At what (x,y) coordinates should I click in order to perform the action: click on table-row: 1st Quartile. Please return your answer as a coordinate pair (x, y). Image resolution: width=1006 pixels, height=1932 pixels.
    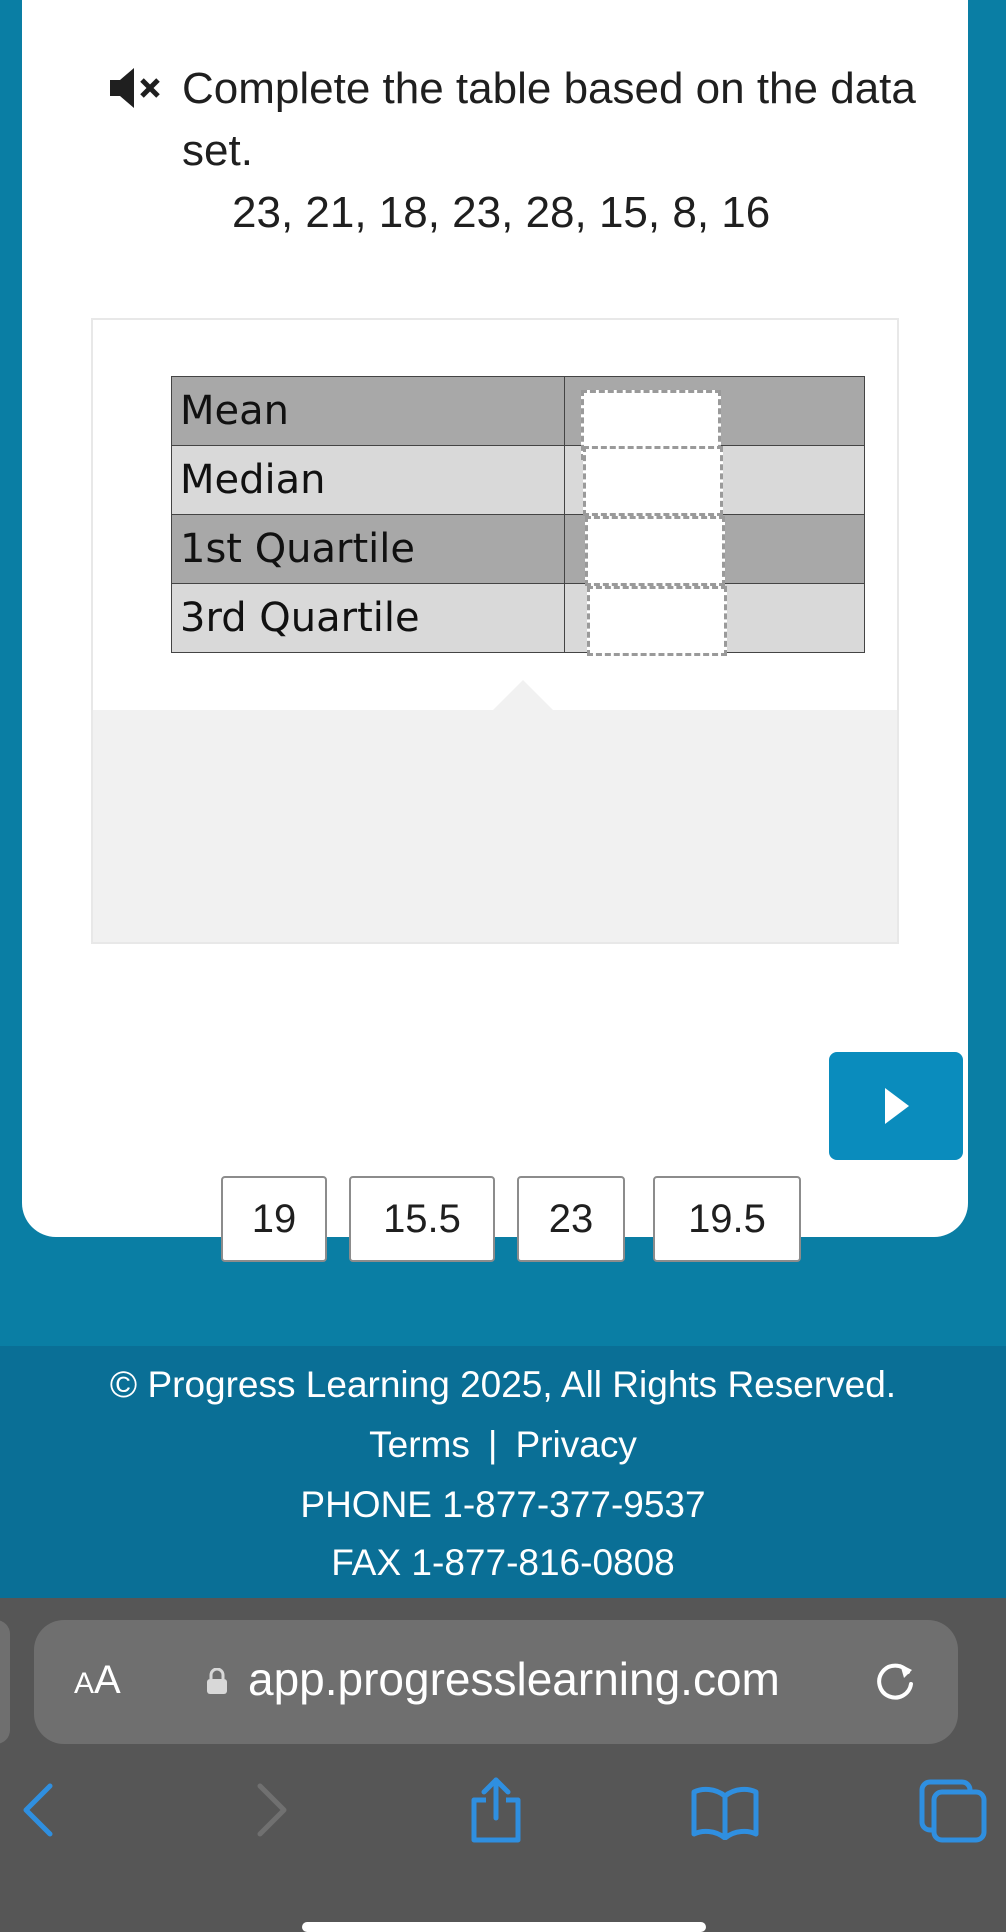
    Looking at the image, I should click on (518, 549).